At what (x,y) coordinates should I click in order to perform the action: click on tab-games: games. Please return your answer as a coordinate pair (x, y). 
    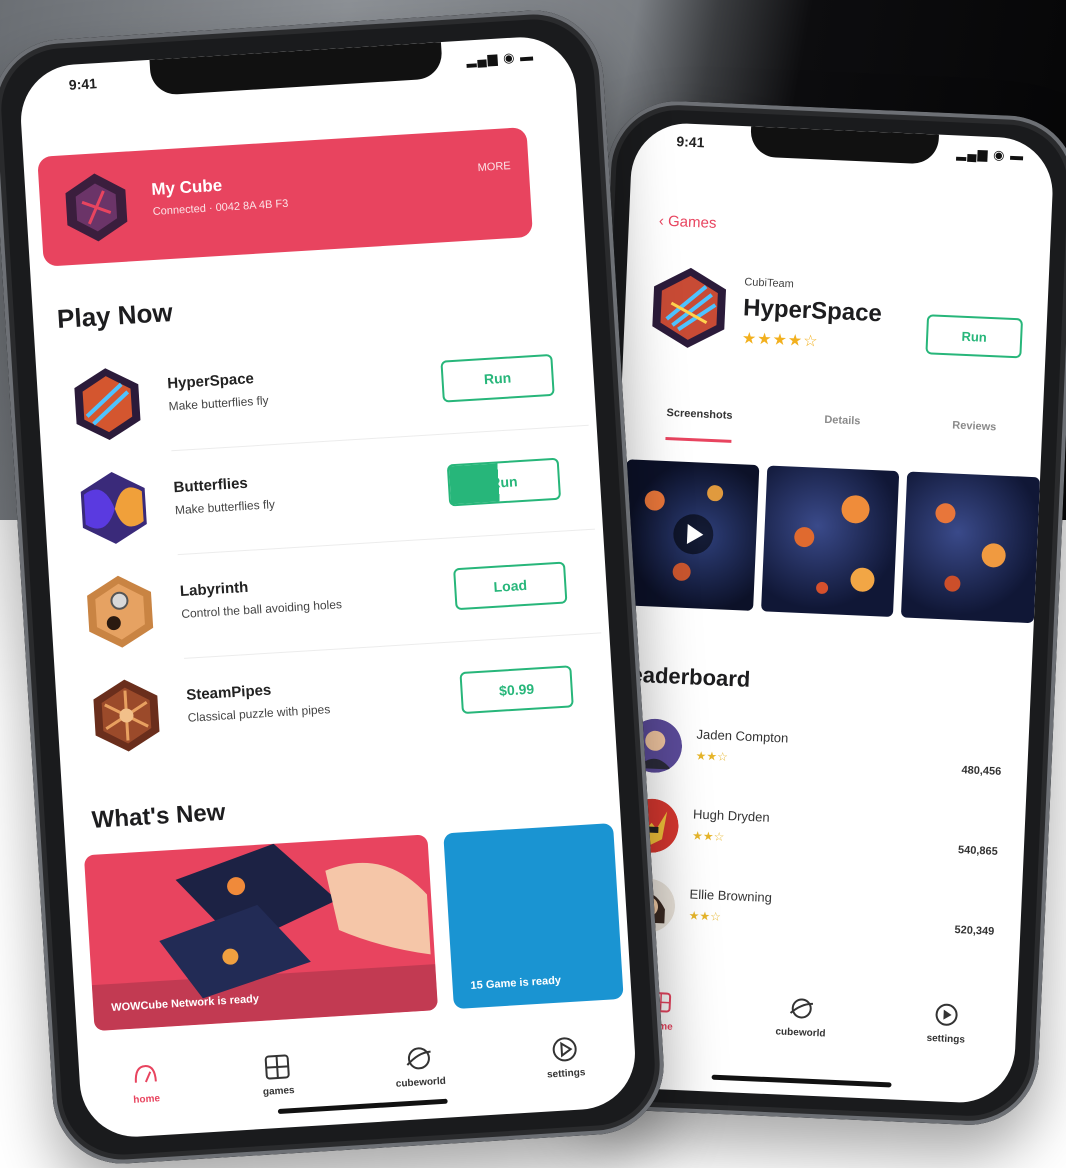
    Looking at the image, I should click on (278, 1074).